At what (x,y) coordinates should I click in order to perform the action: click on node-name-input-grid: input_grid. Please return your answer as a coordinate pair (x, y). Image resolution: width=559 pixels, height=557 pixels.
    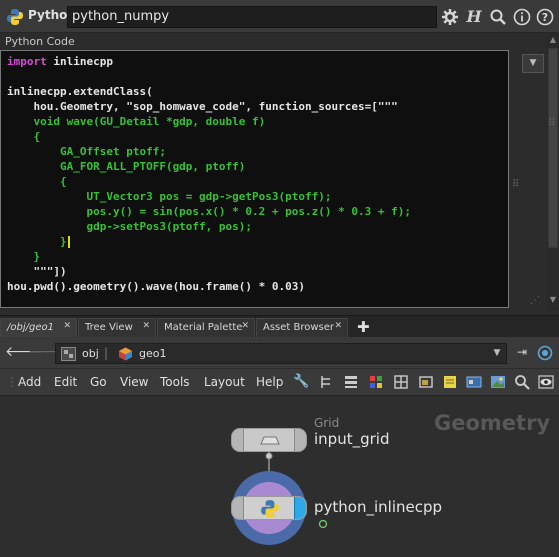
    Looking at the image, I should click on (351, 439).